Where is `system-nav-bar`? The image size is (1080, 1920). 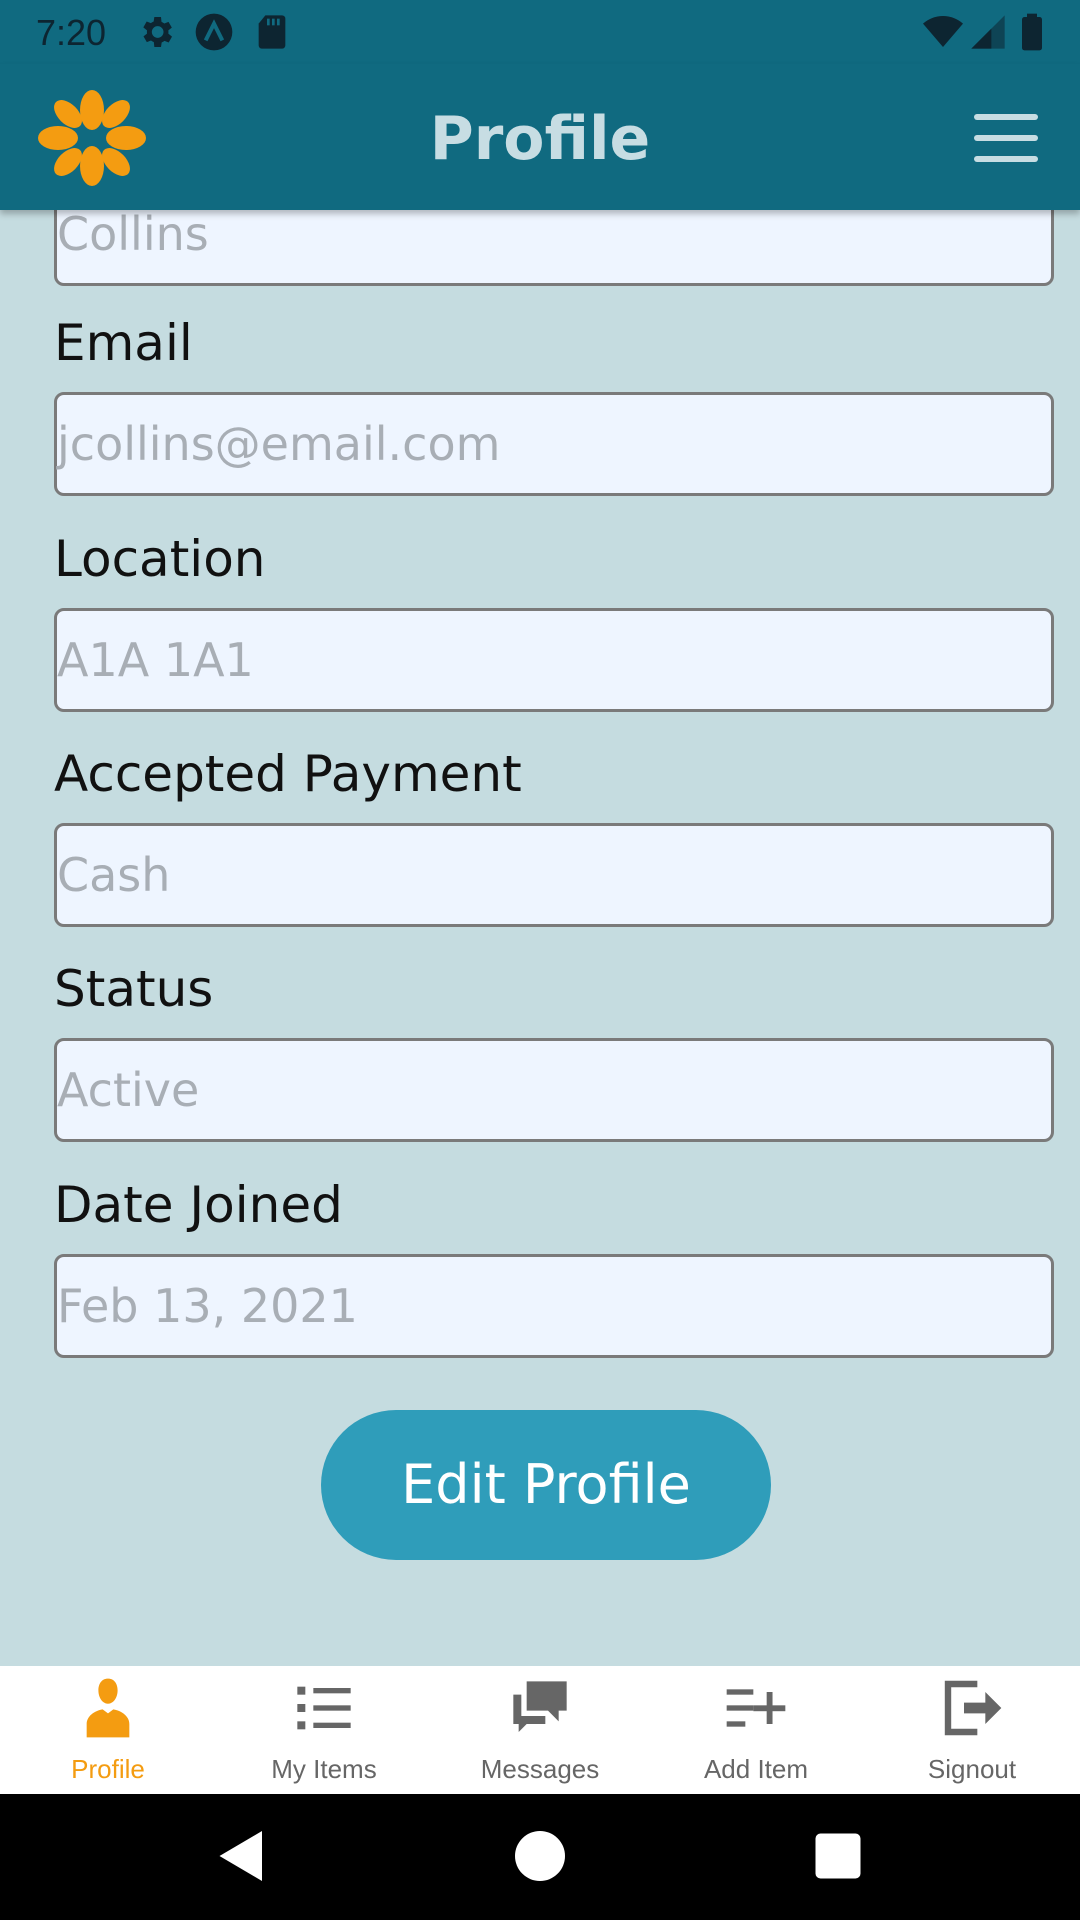
system-nav-bar is located at coordinates (540, 1857).